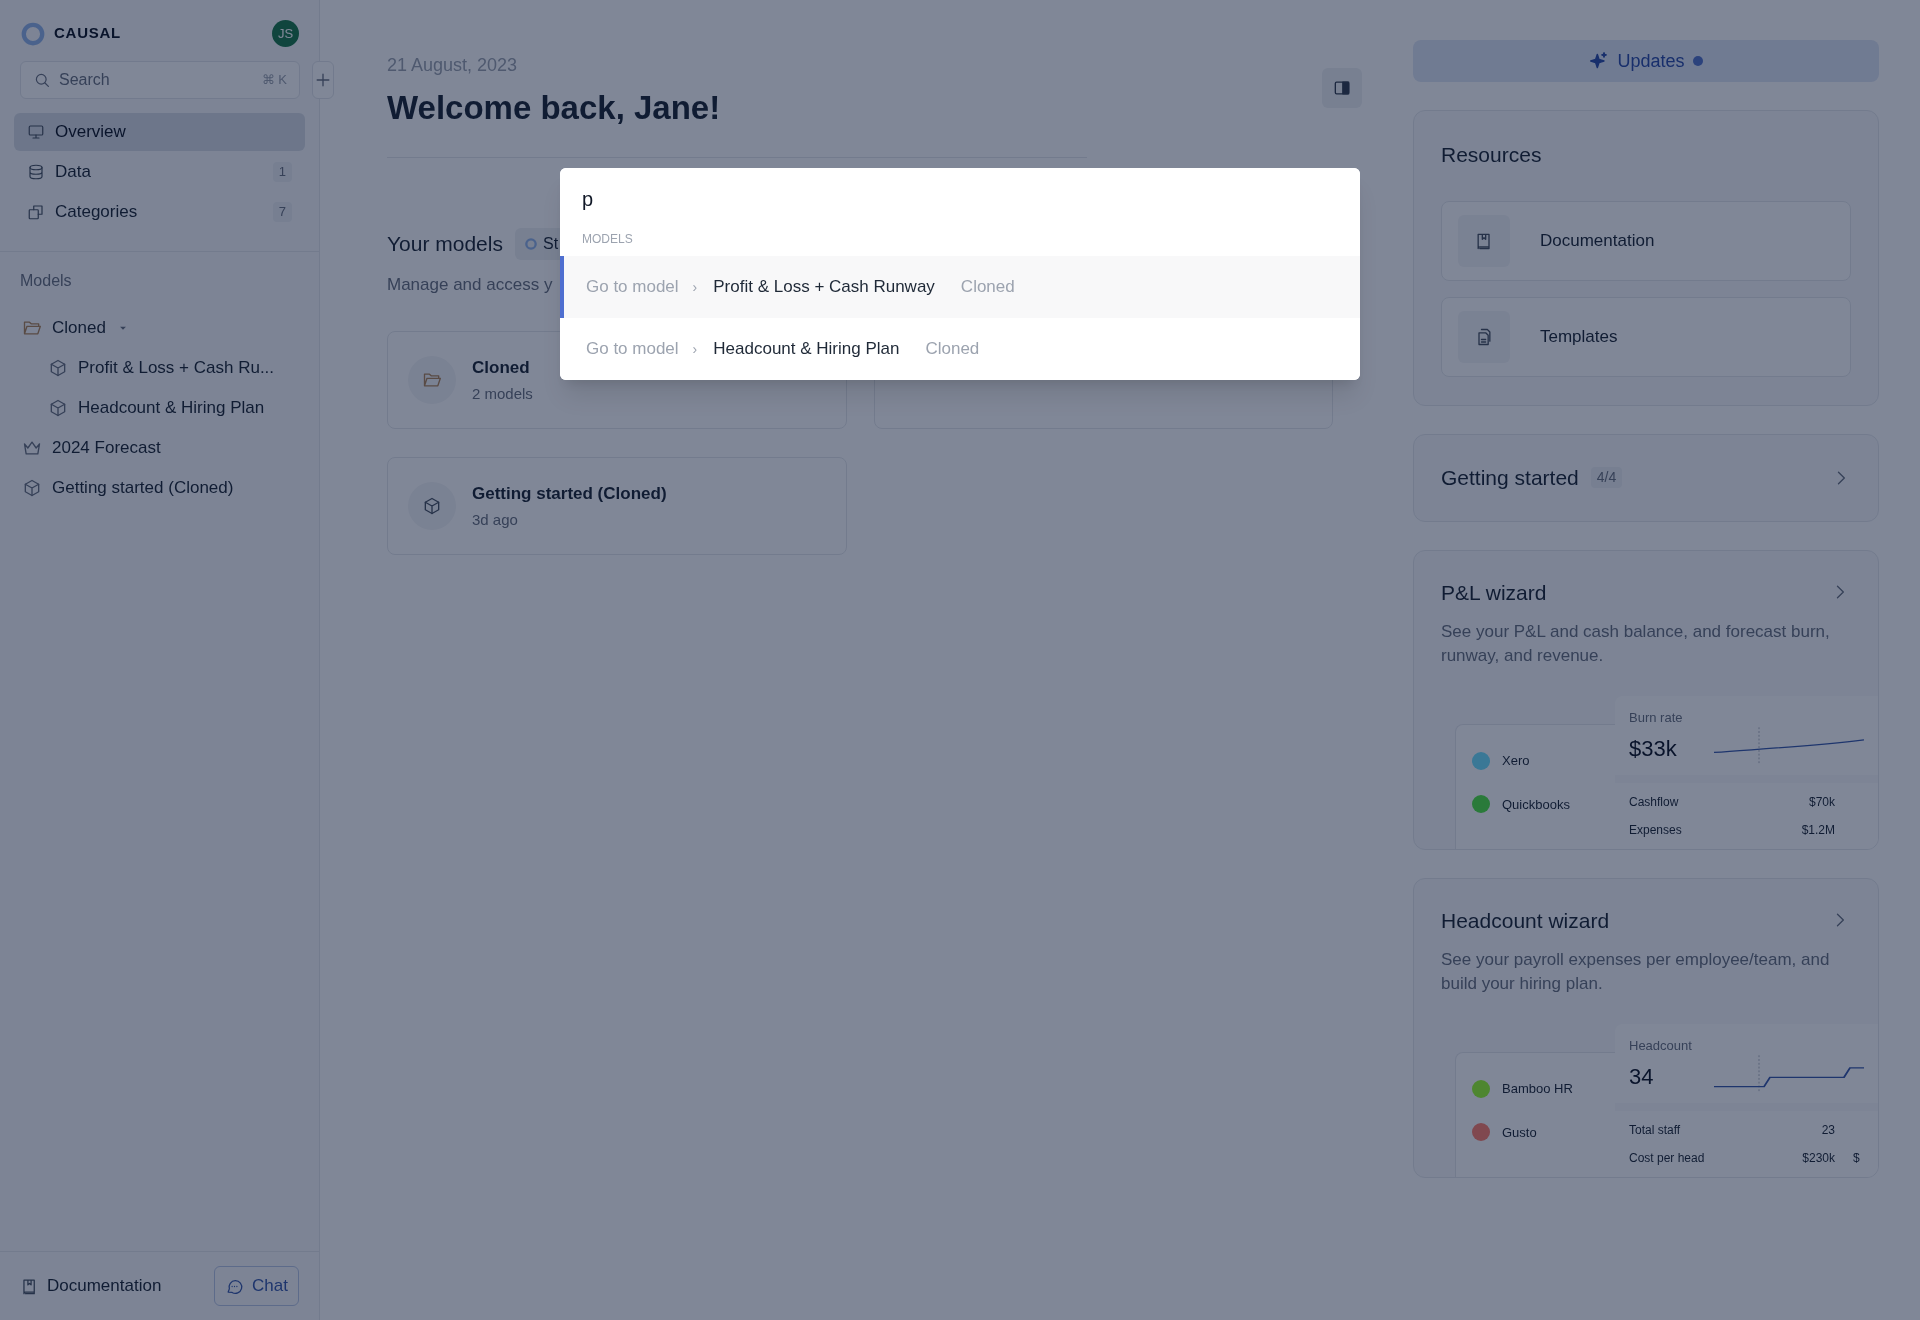 This screenshot has width=1920, height=1320. Describe the element at coordinates (159, 212) in the screenshot. I see `nav-item: Categories 7` at that location.